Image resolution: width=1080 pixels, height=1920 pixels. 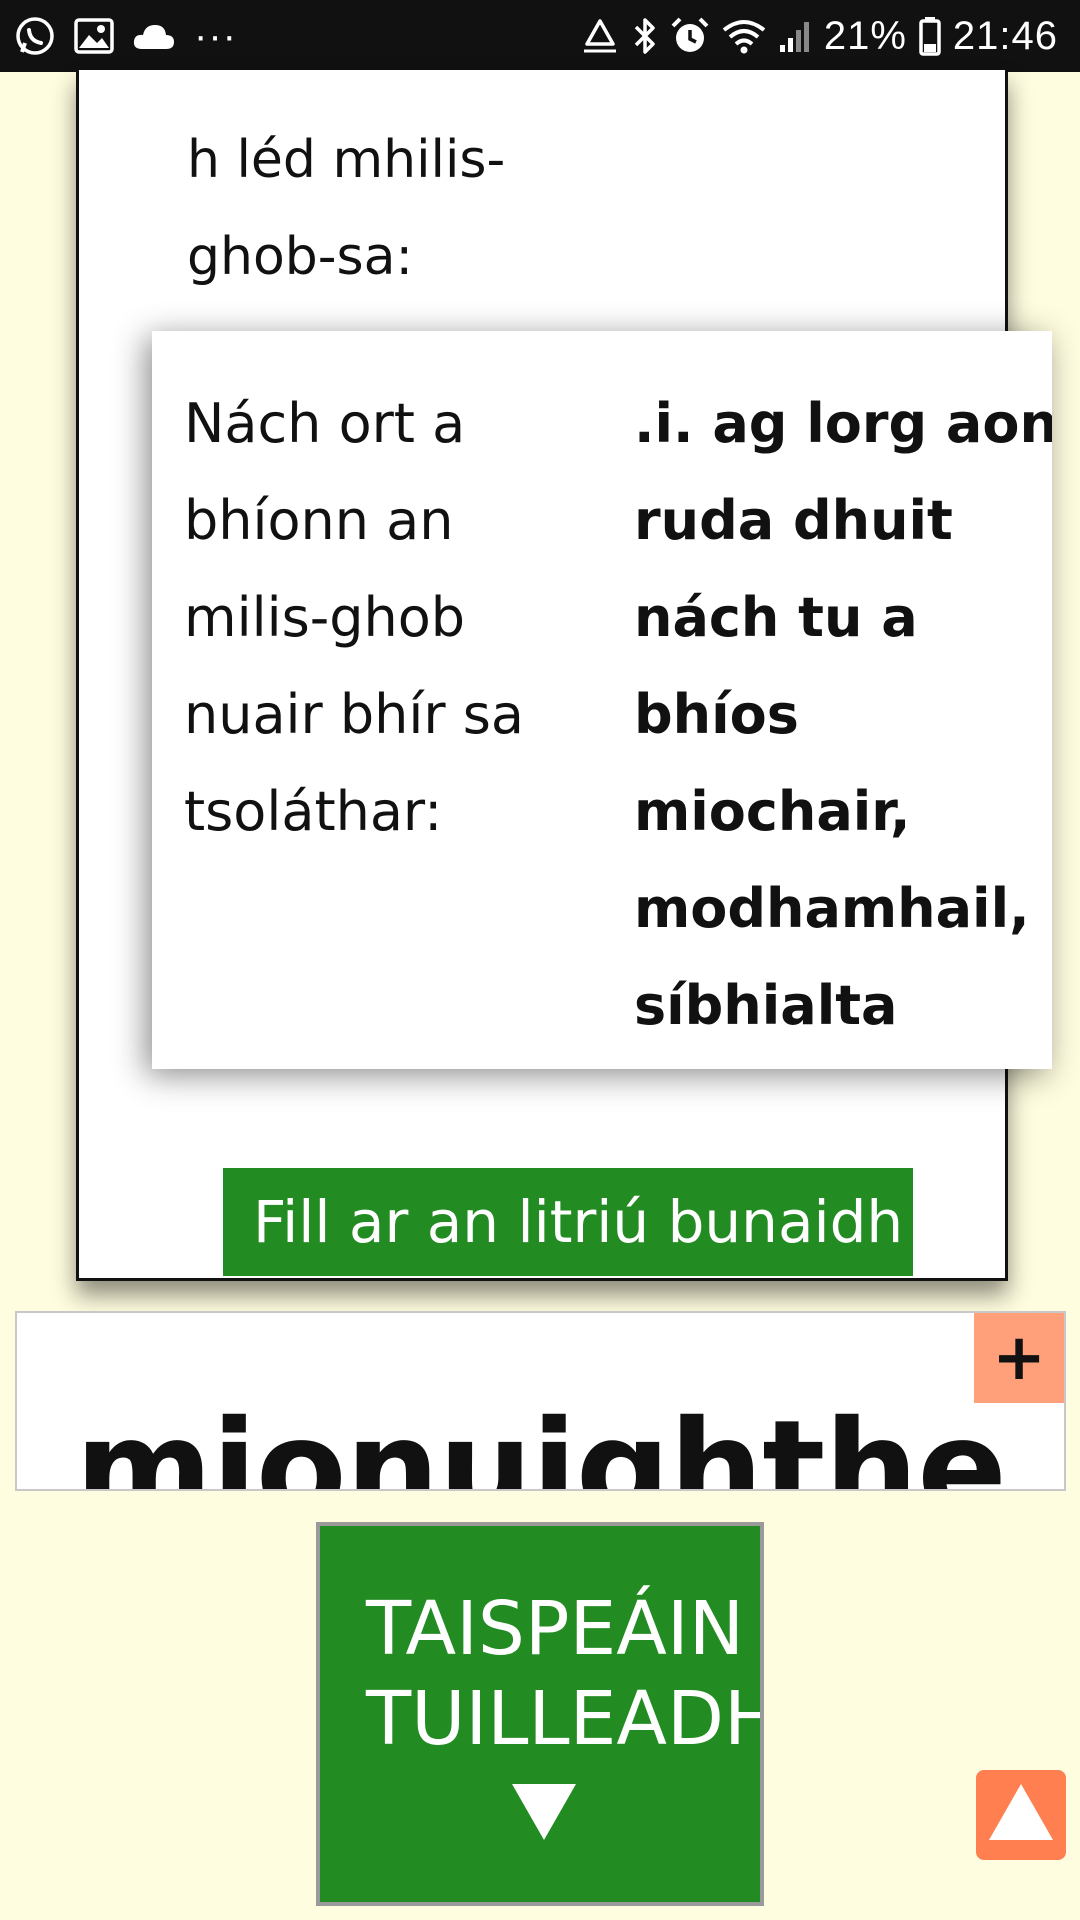 What do you see at coordinates (645, 36) in the screenshot?
I see `bluetooth-icon` at bounding box center [645, 36].